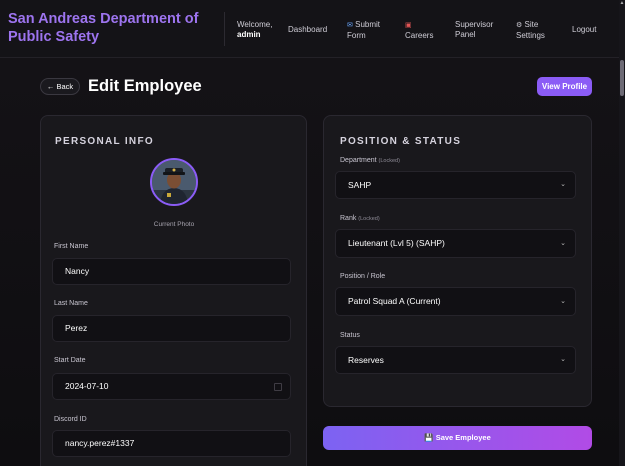  What do you see at coordinates (171, 271) in the screenshot?
I see `first-name-field: Nancy` at bounding box center [171, 271].